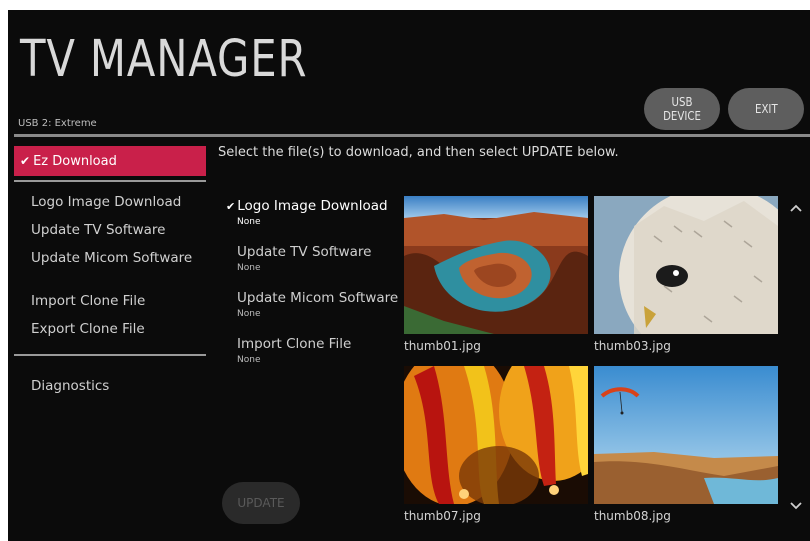 Image resolution: width=810 pixels, height=541 pixels. I want to click on sidebar-item-label: Ez Download, so click(75, 161).